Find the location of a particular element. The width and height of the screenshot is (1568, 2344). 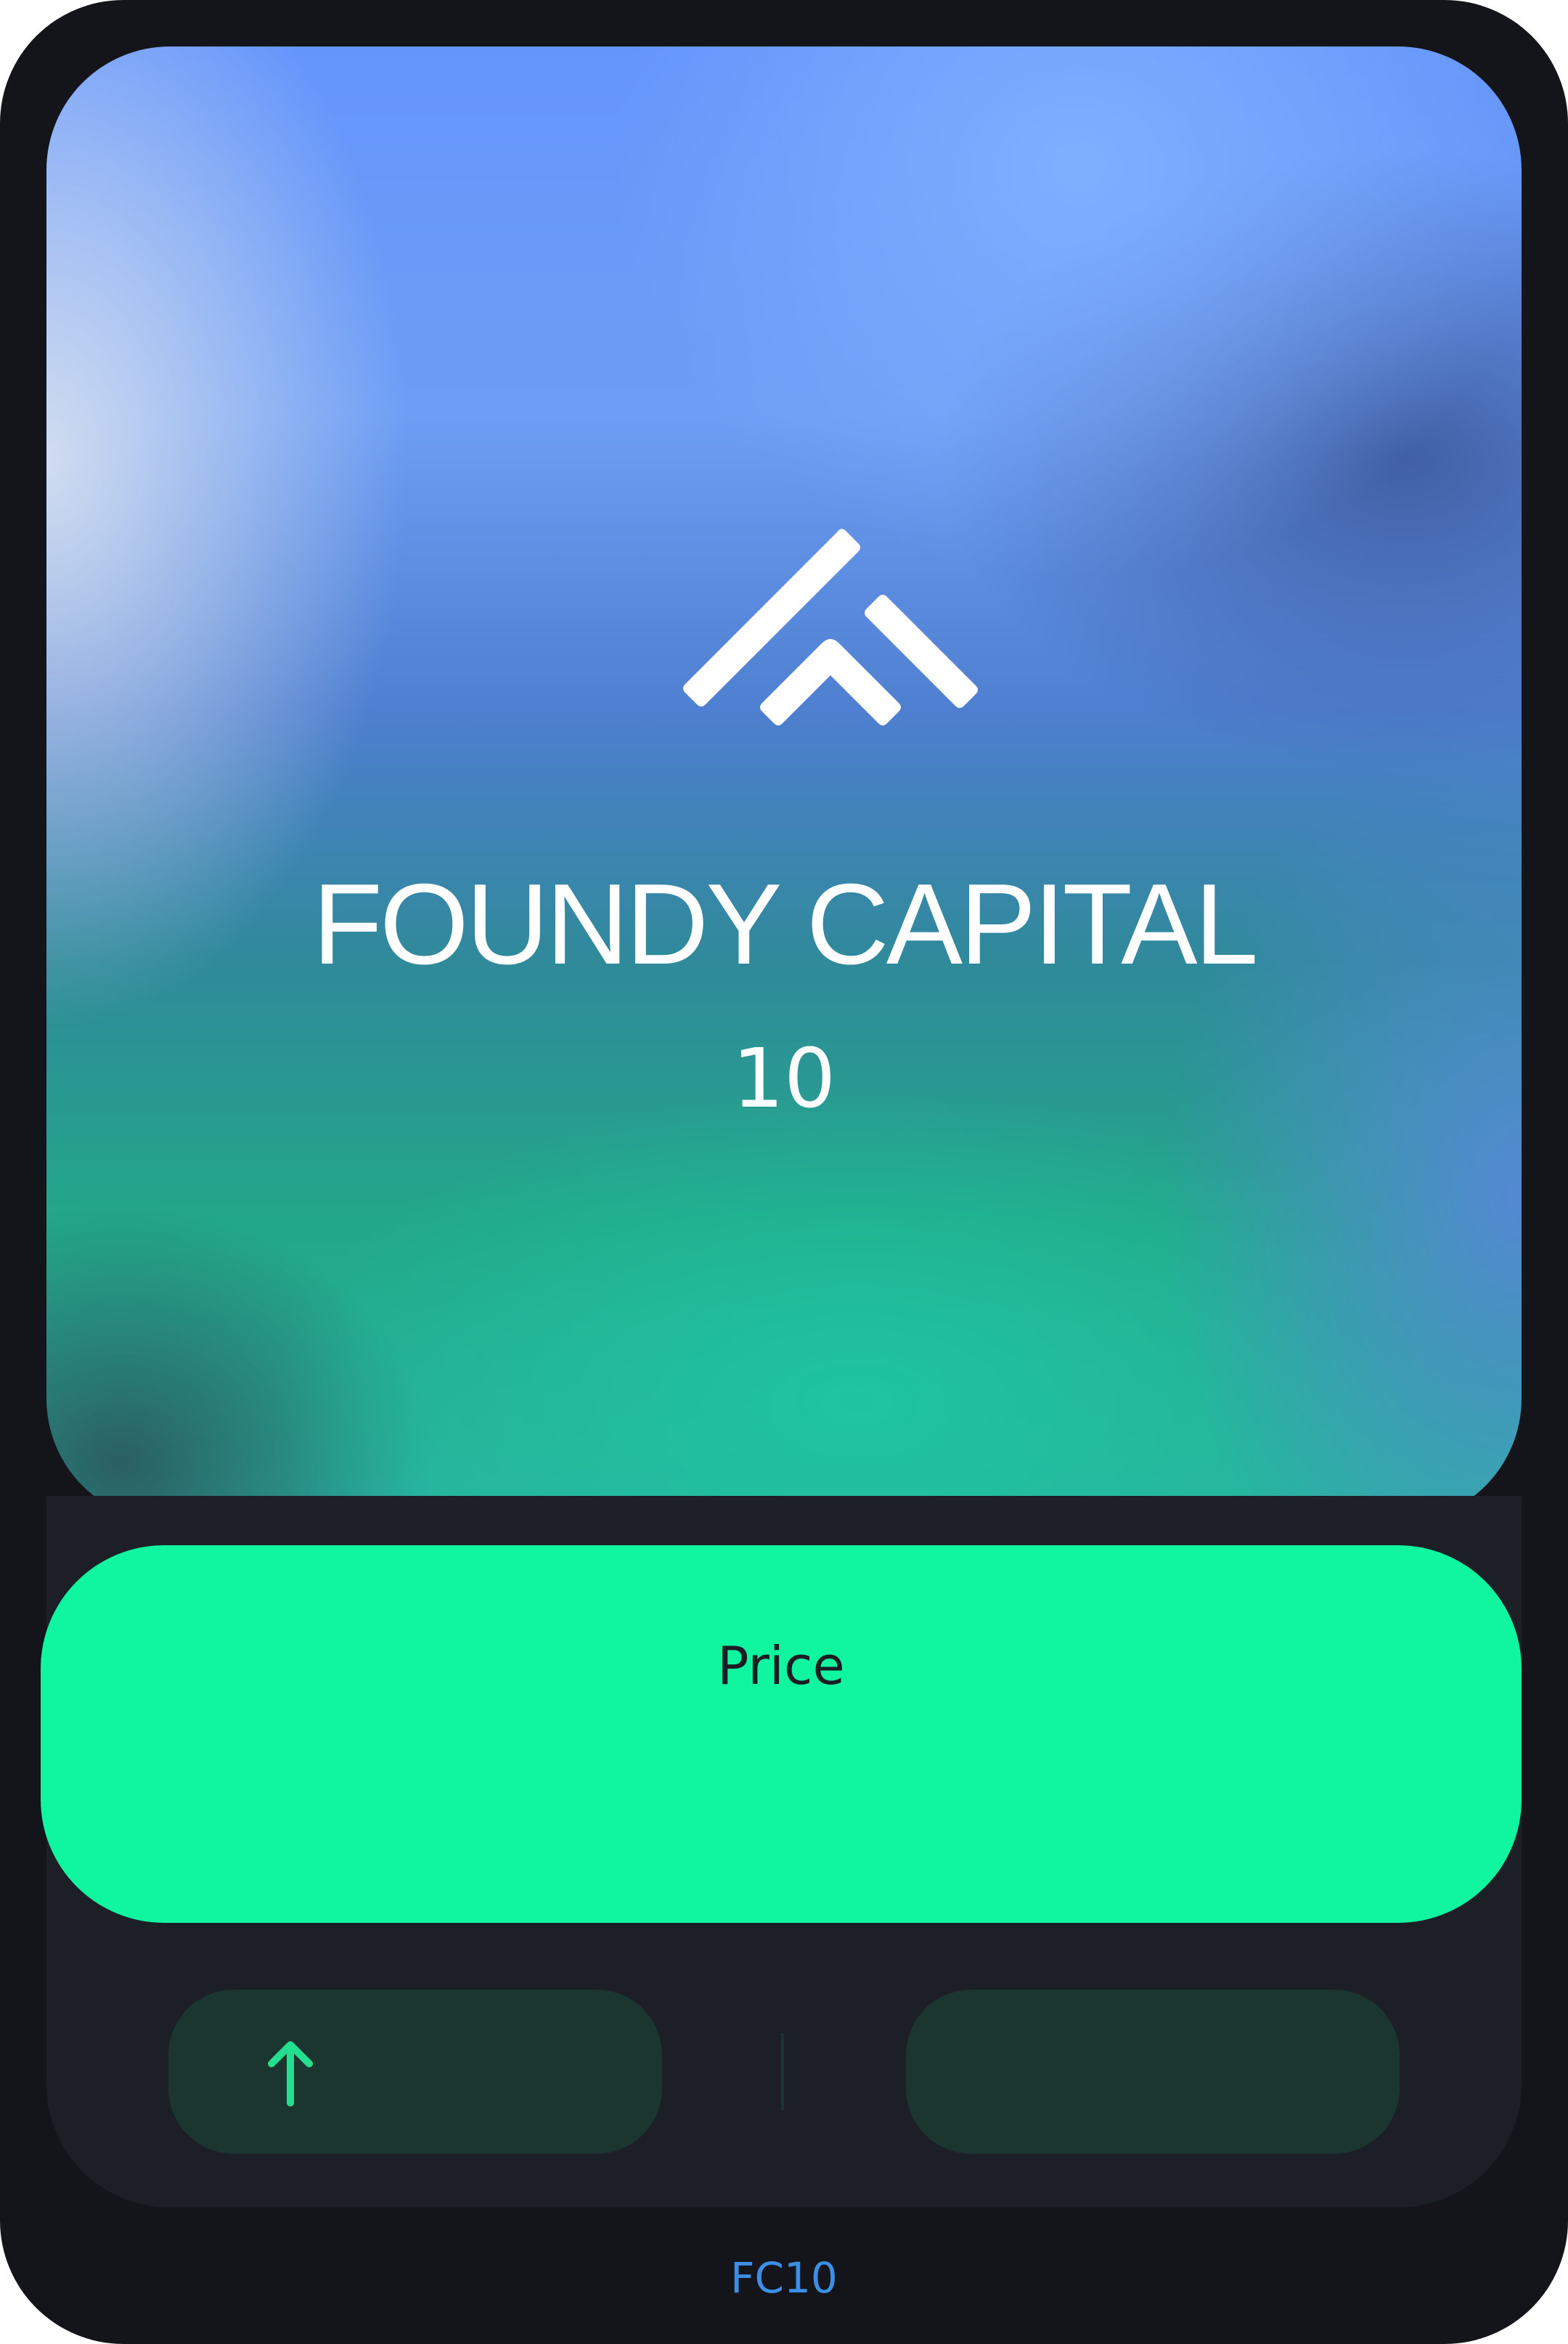

arrow-up-icon is located at coordinates (291, 2074).